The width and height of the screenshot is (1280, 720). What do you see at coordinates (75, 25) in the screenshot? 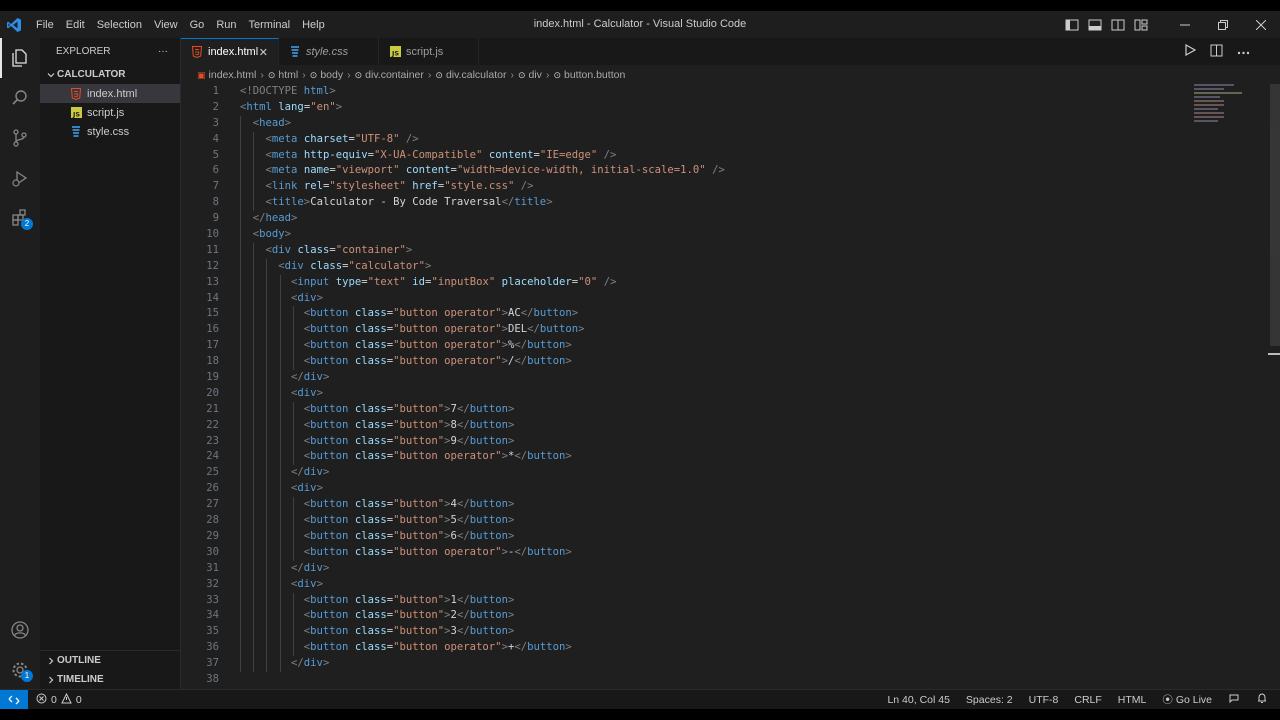
I see `menu-edit: Edit` at bounding box center [75, 25].